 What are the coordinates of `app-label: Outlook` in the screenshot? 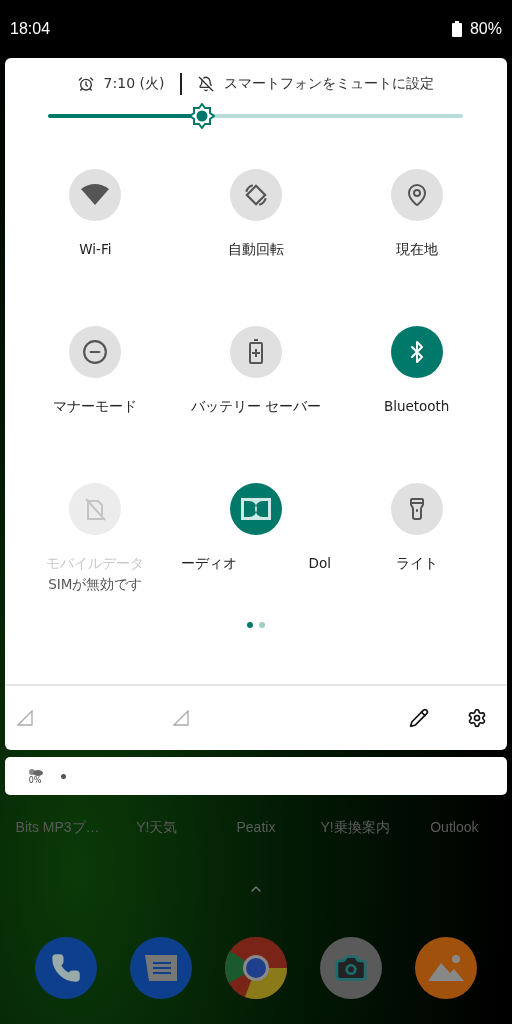 It's located at (454, 828).